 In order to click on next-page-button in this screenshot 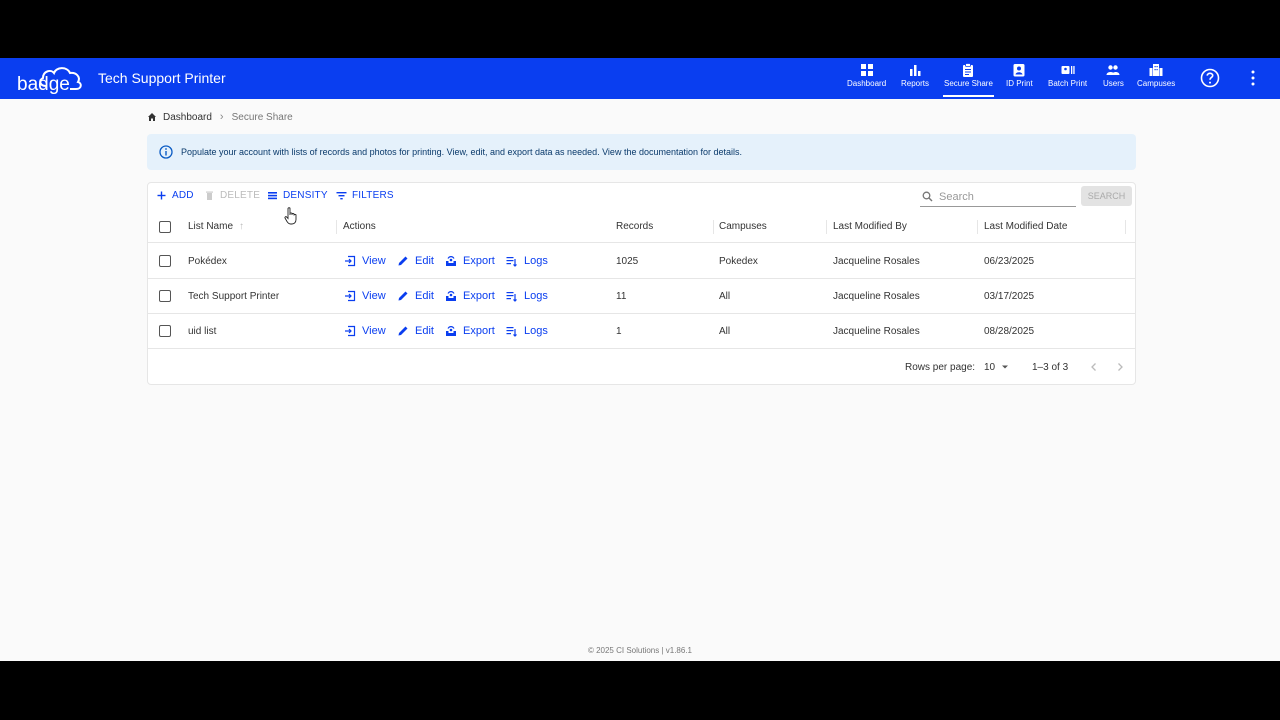, I will do `click(1120, 367)`.